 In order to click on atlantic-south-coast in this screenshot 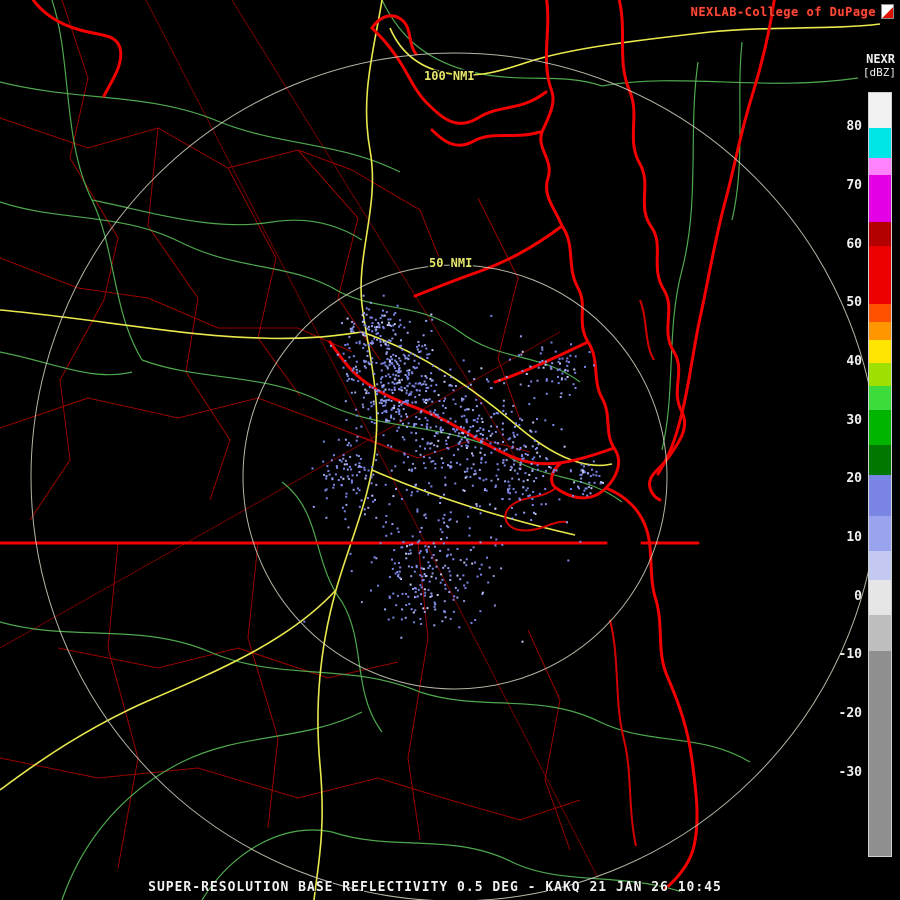, I will do `click(651, 689)`.